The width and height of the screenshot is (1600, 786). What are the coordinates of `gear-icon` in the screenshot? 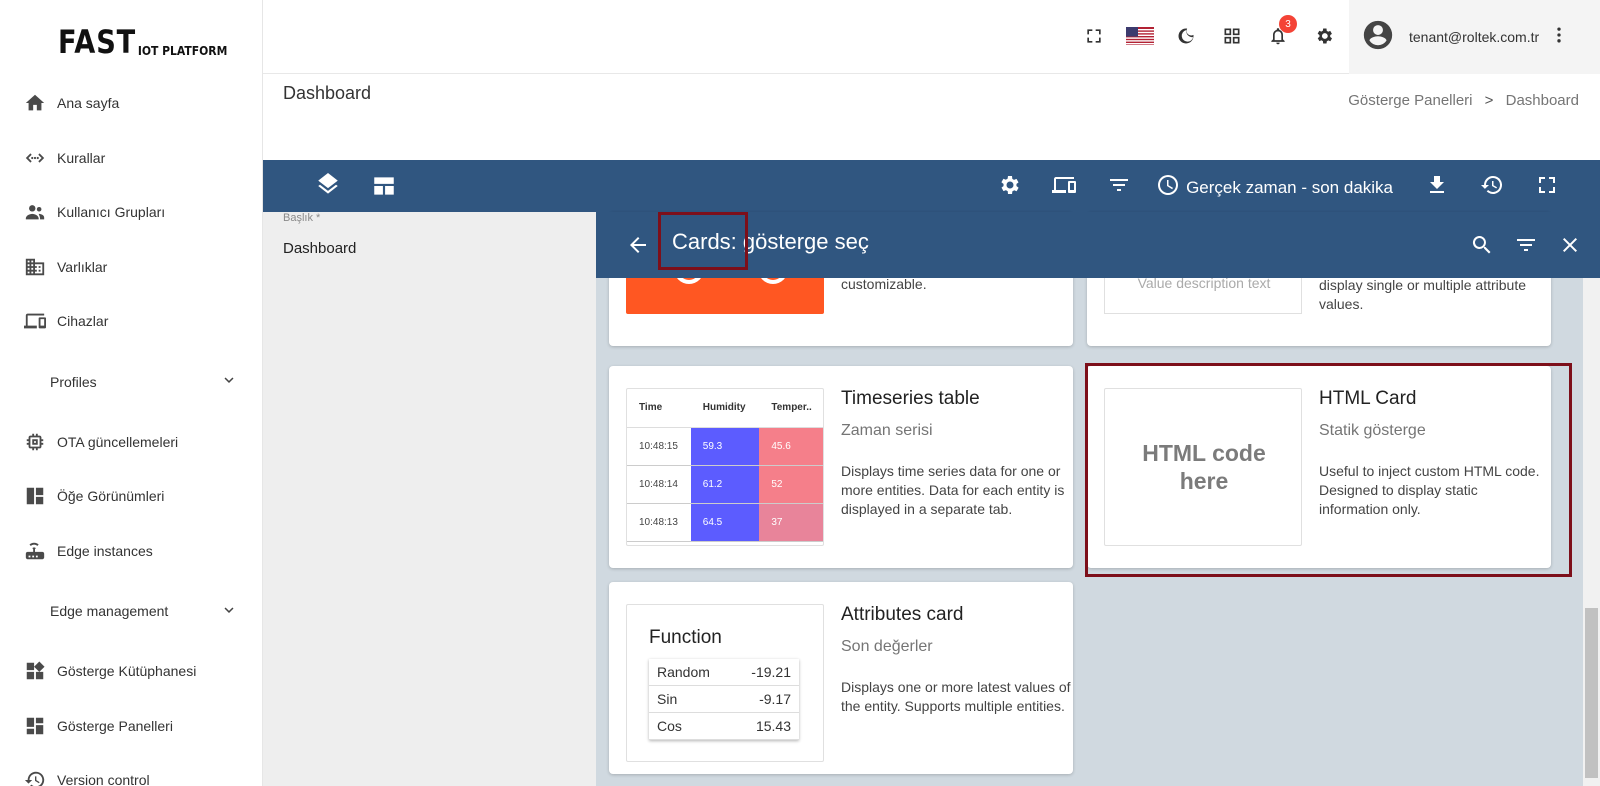 It's located at (1009, 187).